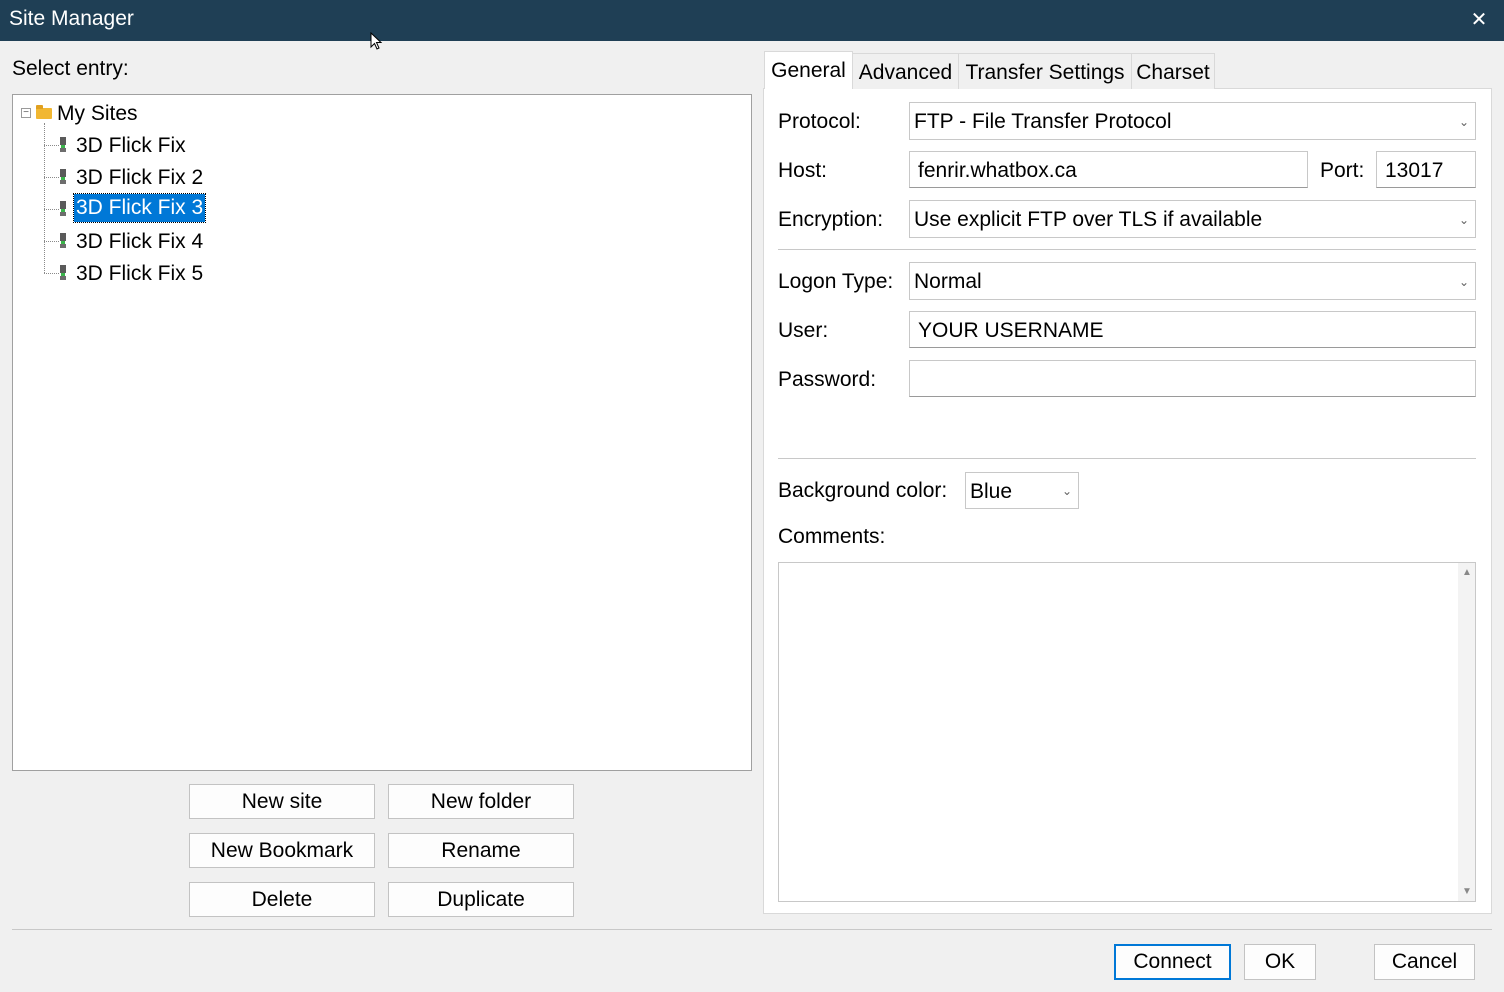 The height and width of the screenshot is (992, 1504). Describe the element at coordinates (1011, 330) in the screenshot. I see `user-value: YOUR USERNAME` at that location.